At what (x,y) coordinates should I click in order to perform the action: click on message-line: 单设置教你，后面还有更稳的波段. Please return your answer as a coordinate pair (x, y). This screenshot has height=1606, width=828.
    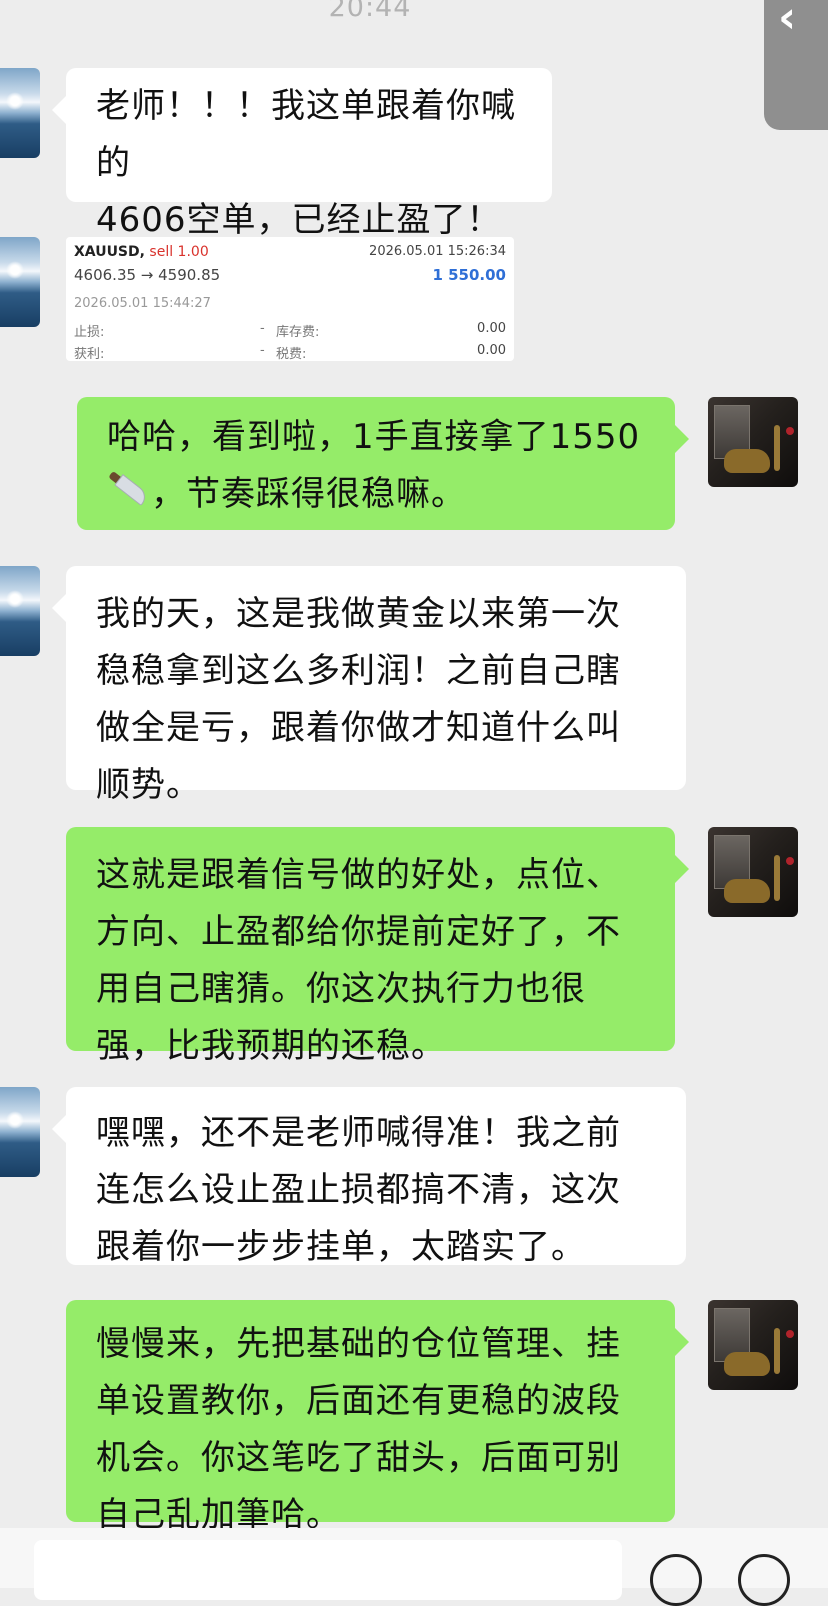
    Looking at the image, I should click on (358, 1401).